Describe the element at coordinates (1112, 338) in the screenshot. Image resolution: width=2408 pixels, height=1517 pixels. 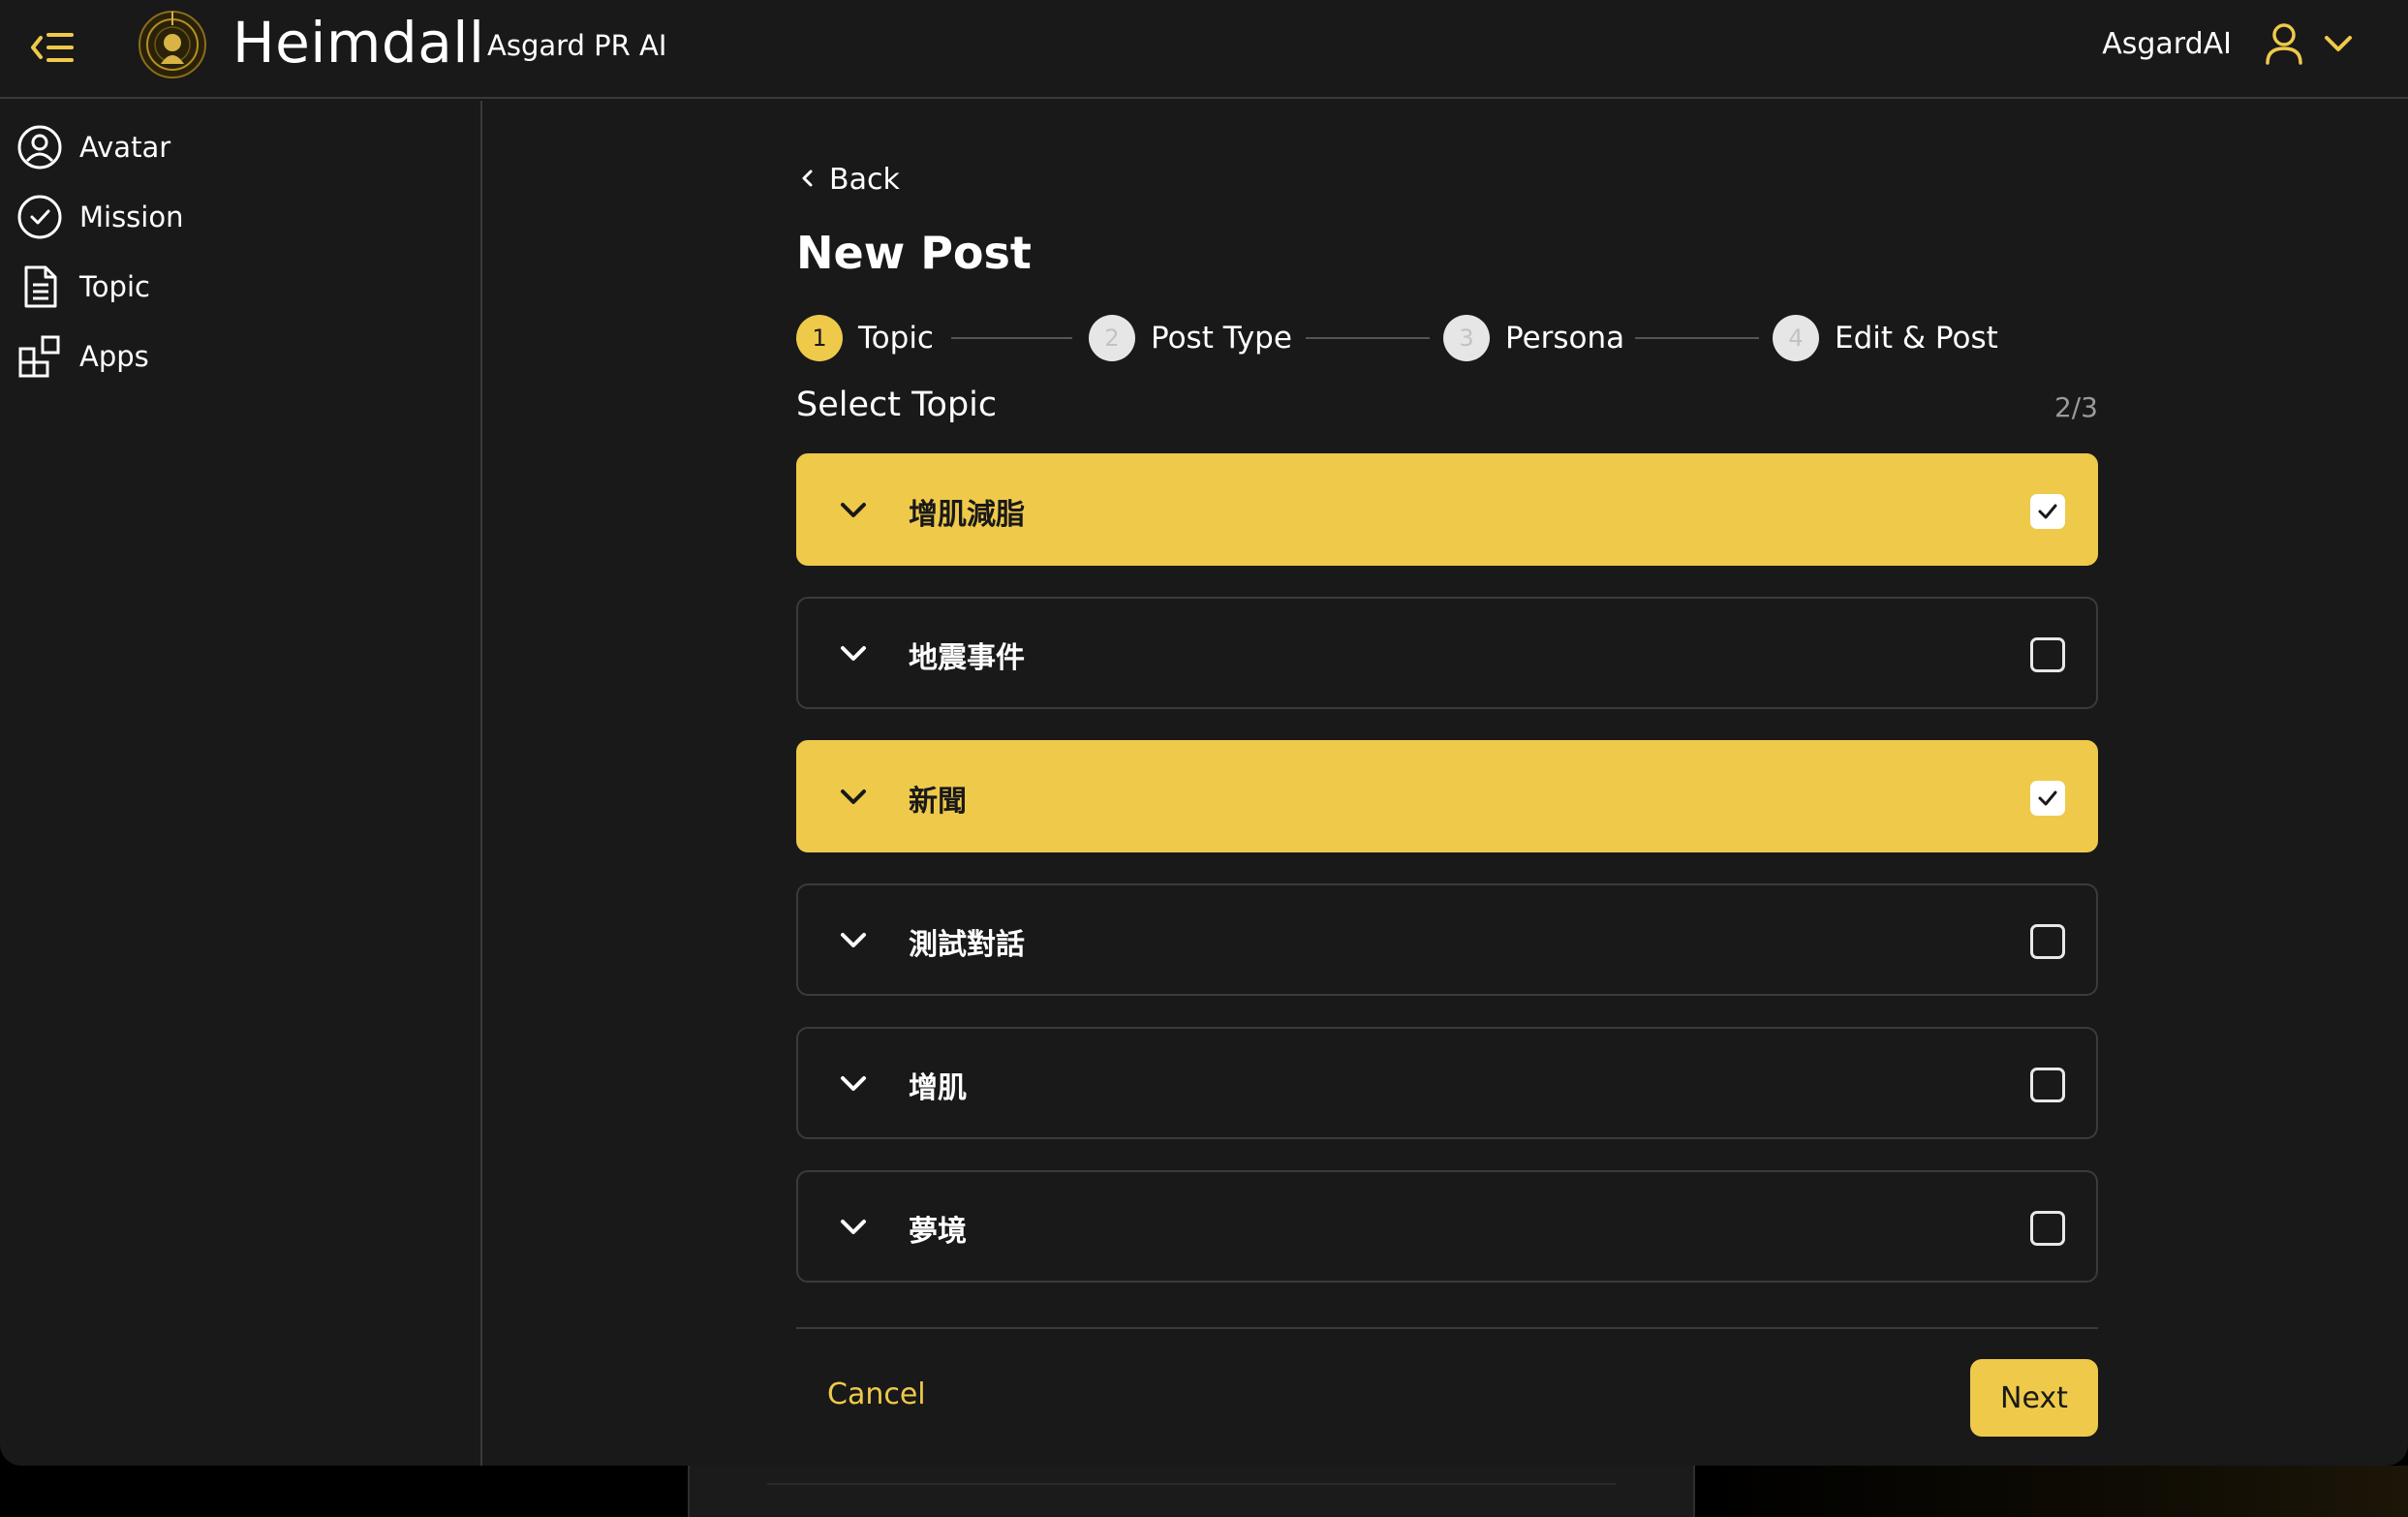
I see `step-number: 2` at that location.